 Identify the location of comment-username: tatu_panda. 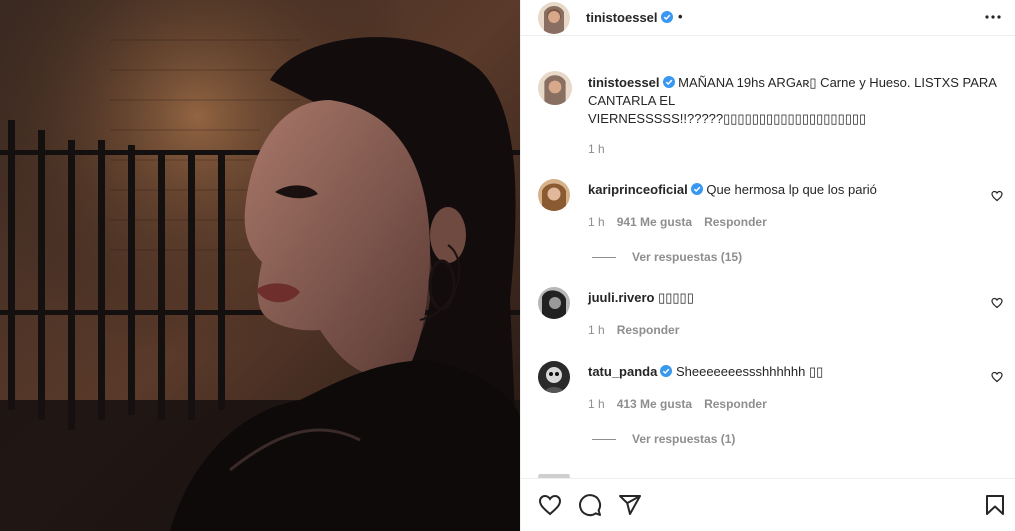
(622, 371).